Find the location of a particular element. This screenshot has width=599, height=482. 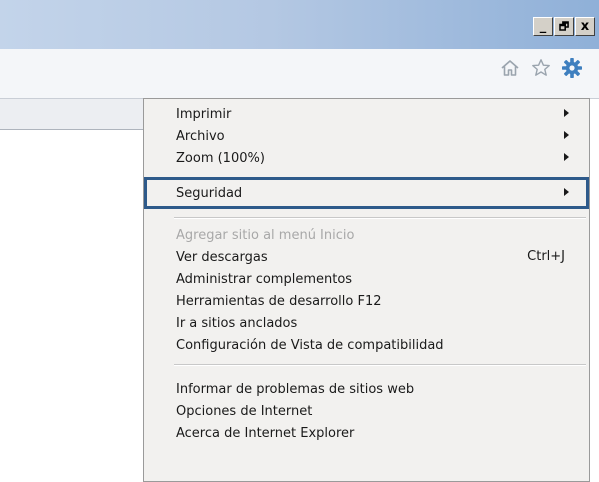

menu-item-herramientas-desarrollo: Herramientas de desarrollo F12 is located at coordinates (366, 301).